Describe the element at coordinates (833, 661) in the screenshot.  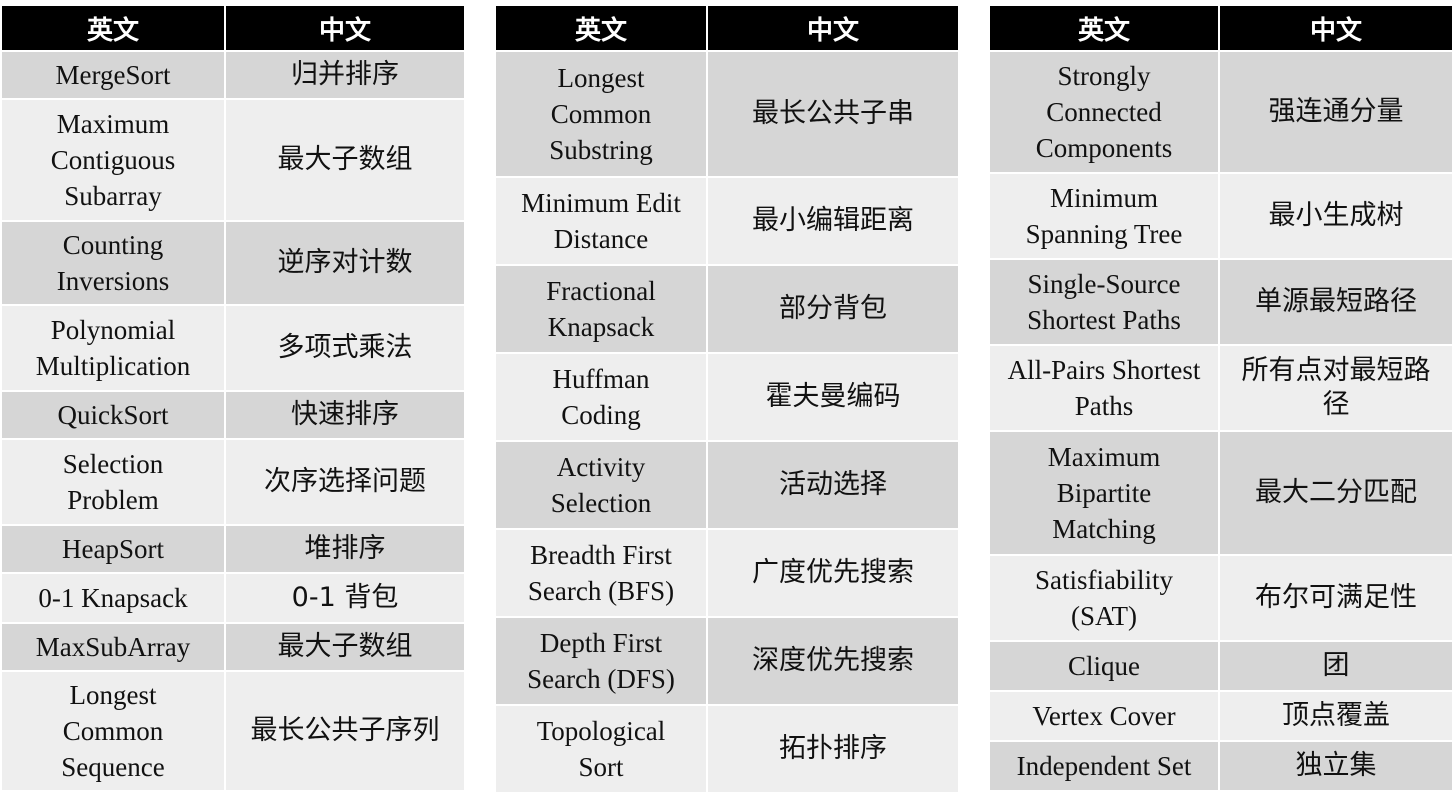
I see `chinese-term: 深度优先搜索` at that location.